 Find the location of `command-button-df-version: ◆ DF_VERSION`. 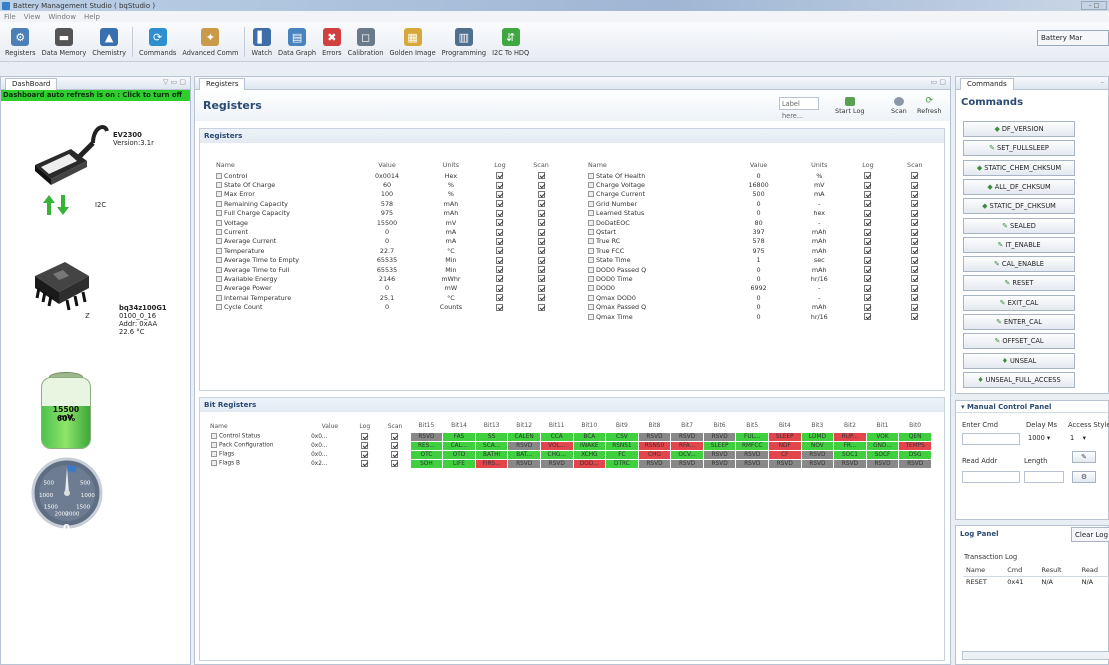

command-button-df-version: ◆ DF_VERSION is located at coordinates (1019, 129).